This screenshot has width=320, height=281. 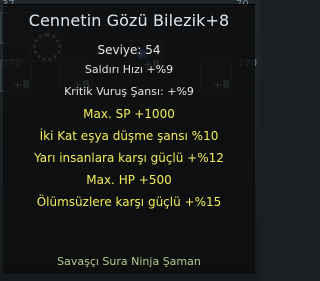 I want to click on item-level: Seviye: 54, so click(x=129, y=50).